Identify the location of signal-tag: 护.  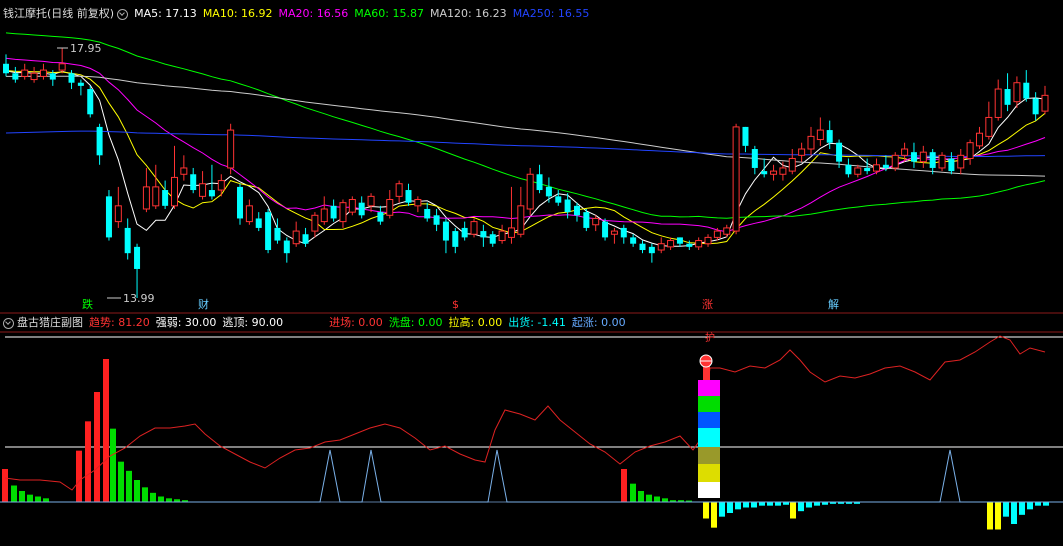
(710, 337).